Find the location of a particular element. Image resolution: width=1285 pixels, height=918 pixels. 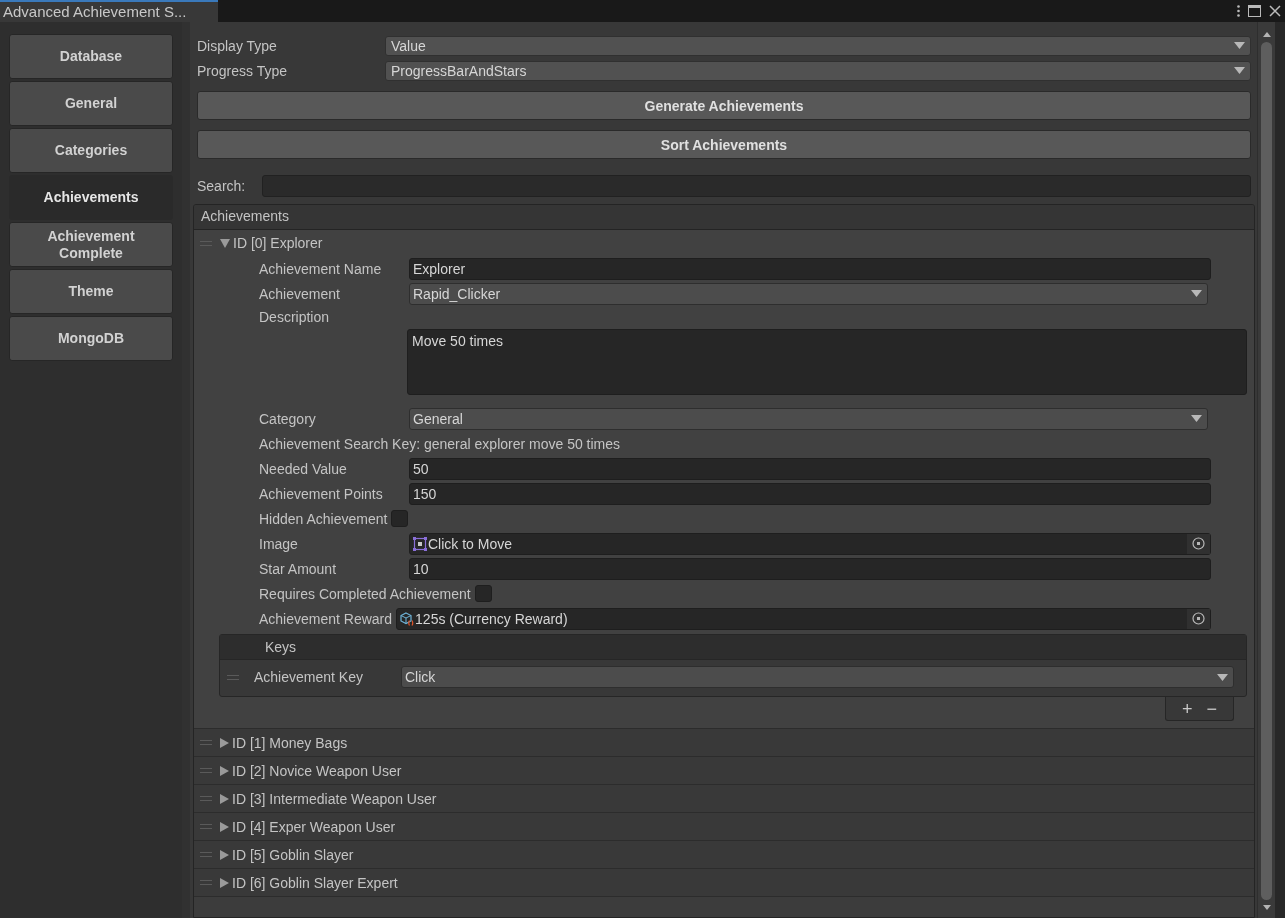

field-label: Display Type is located at coordinates (237, 45).